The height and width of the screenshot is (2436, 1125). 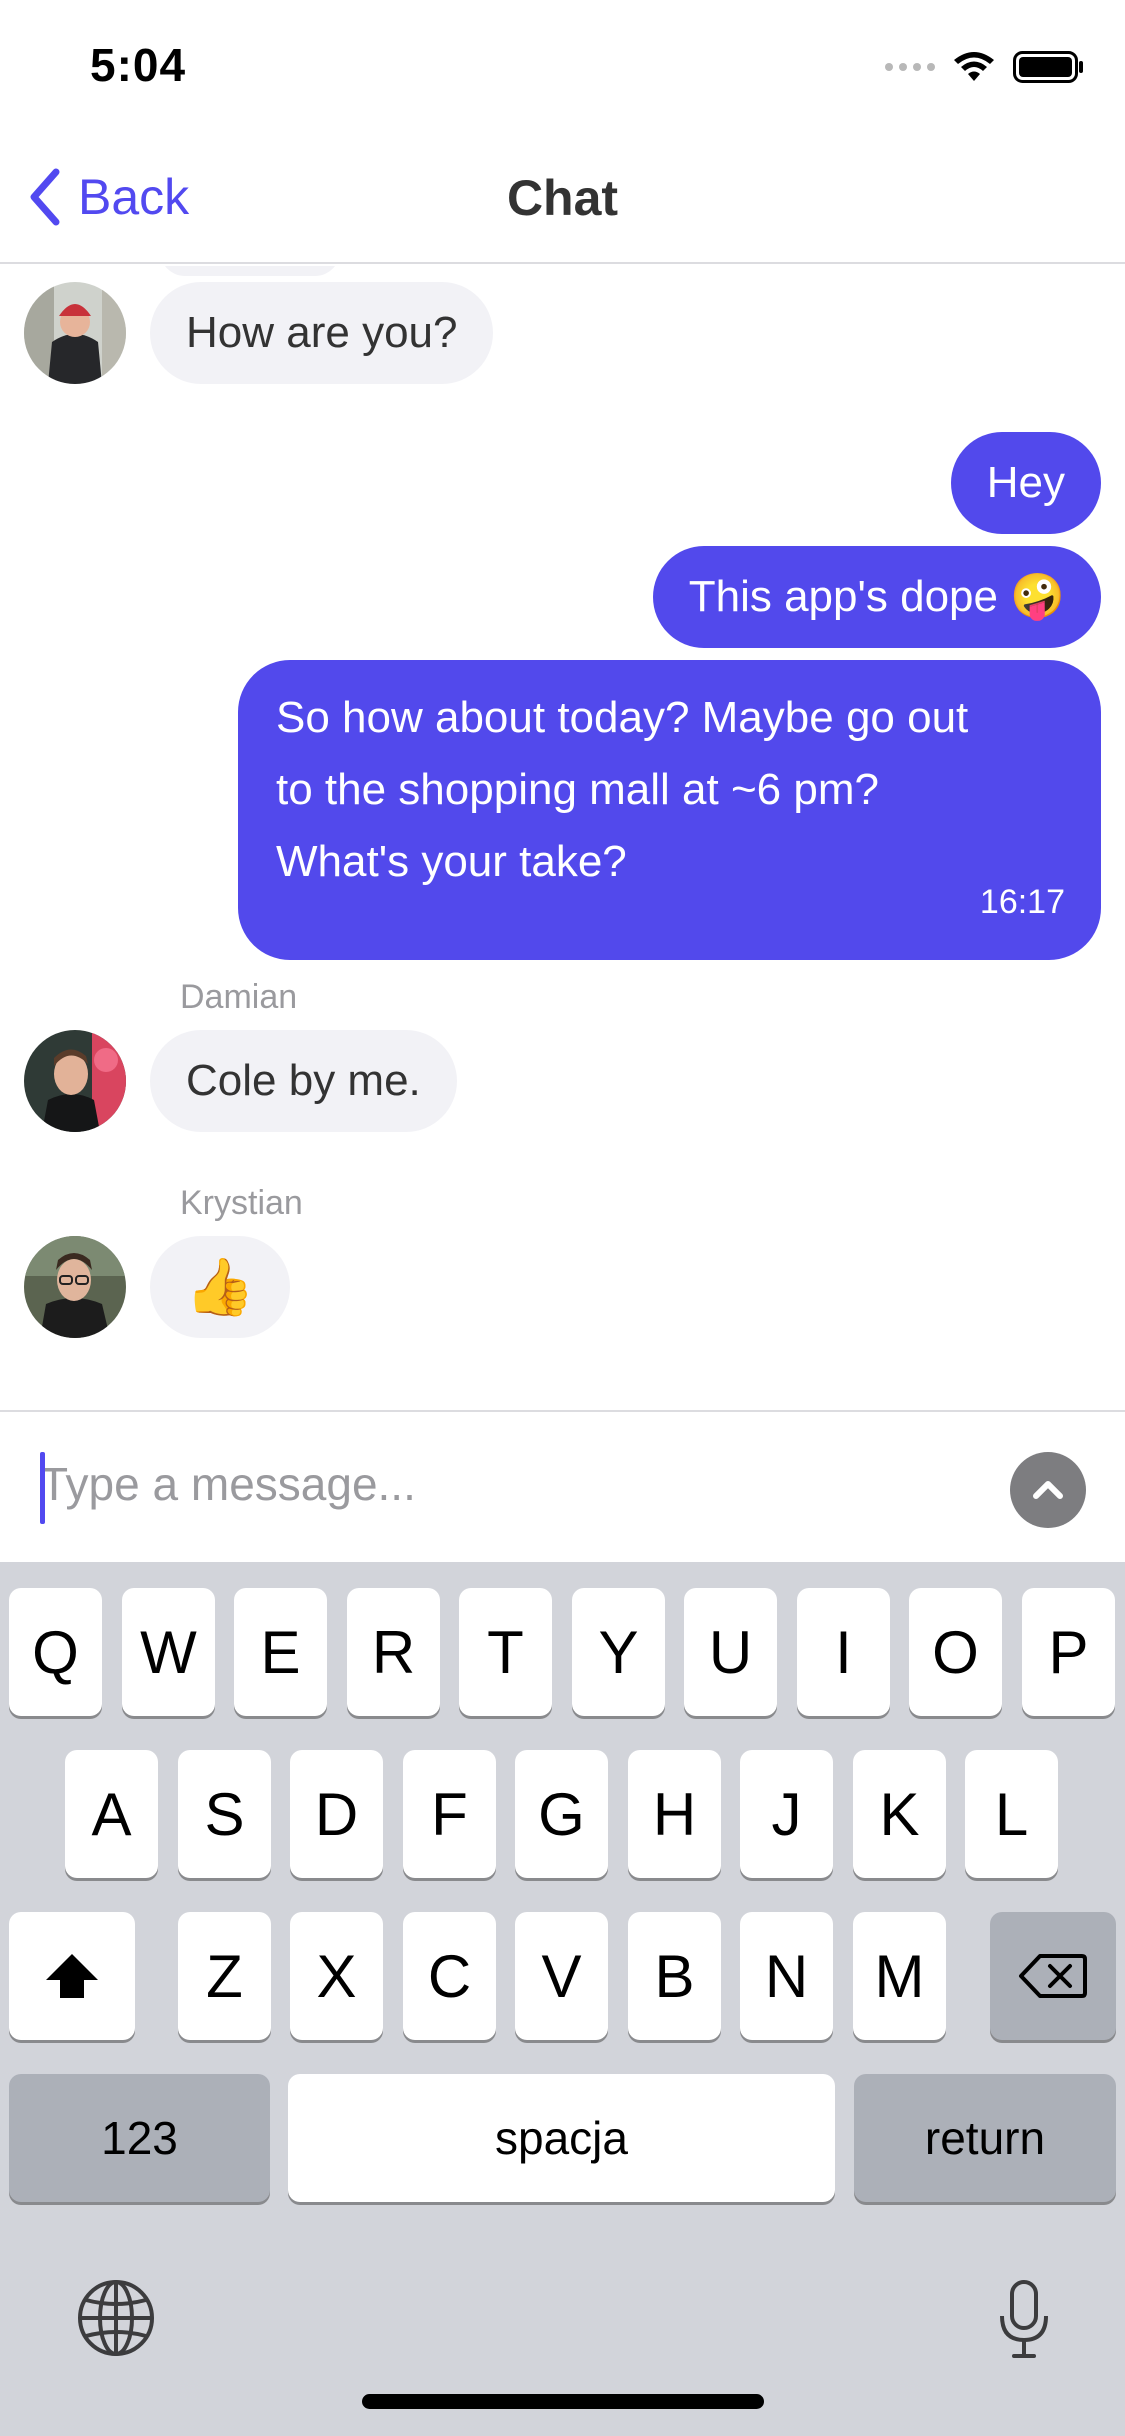 I want to click on key-b: B, so click(x=674, y=1976).